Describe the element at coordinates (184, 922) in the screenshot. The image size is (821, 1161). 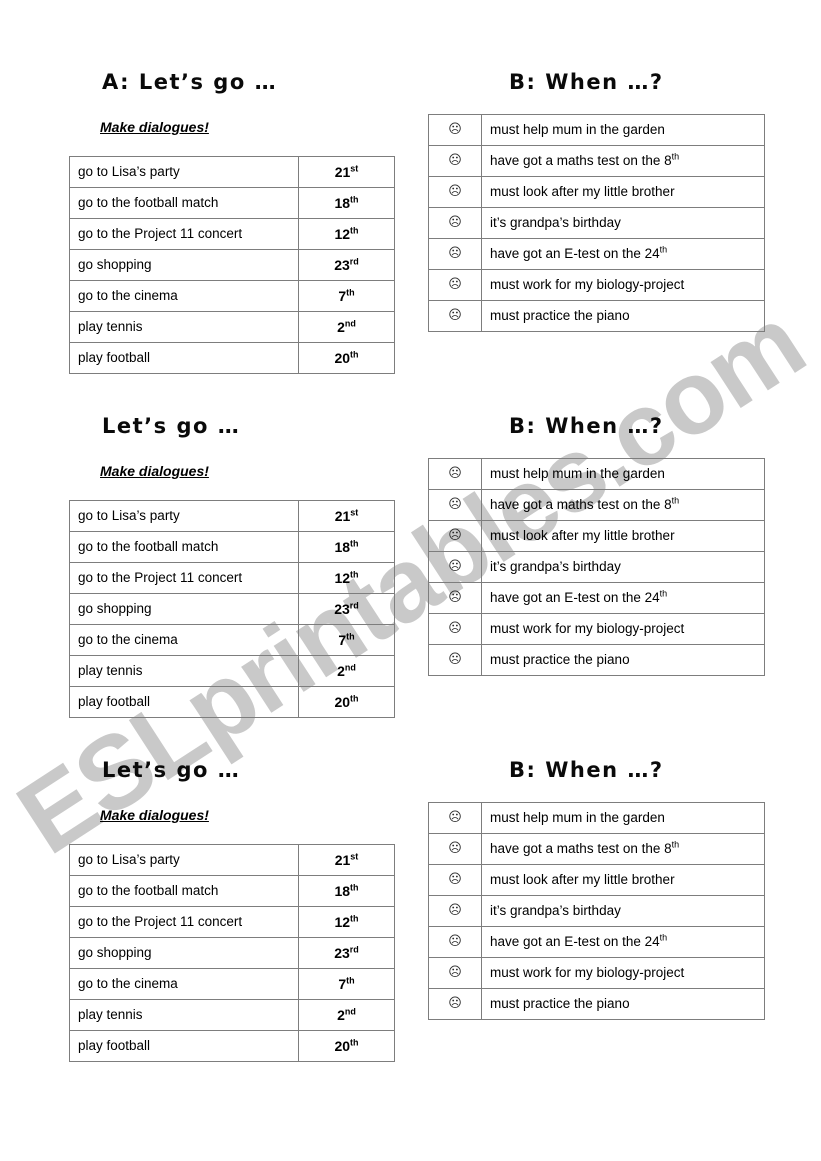
I see `activity-label: go to the Project 11 concert` at that location.